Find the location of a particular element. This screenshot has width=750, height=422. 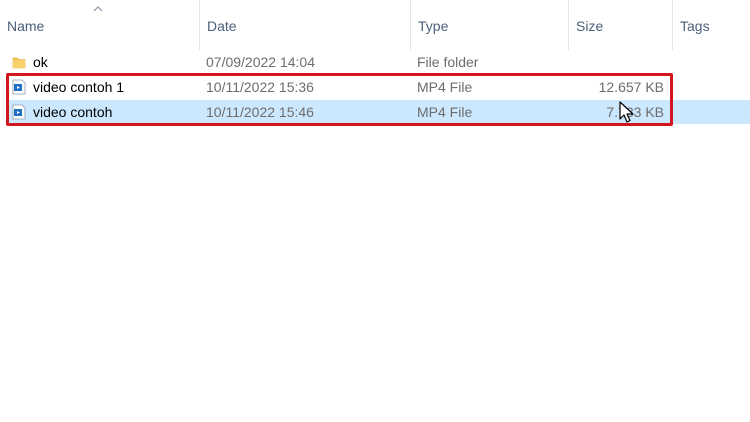

column-header-type-label: Type is located at coordinates (433, 26).